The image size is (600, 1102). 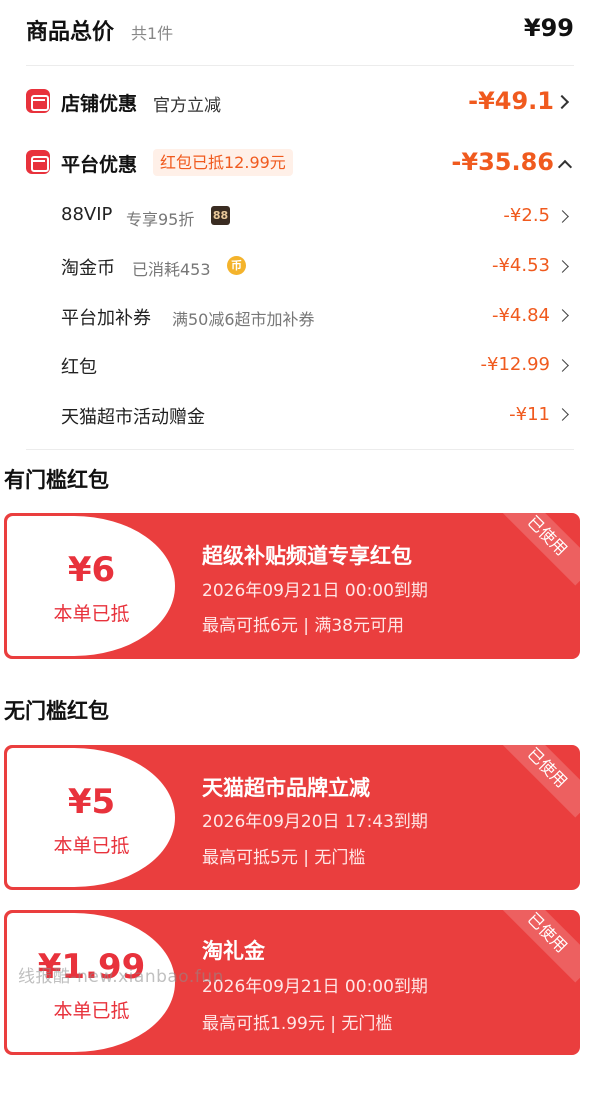 I want to click on coupon-rules: 最高可抵6元 | 满38元可用, so click(x=303, y=626).